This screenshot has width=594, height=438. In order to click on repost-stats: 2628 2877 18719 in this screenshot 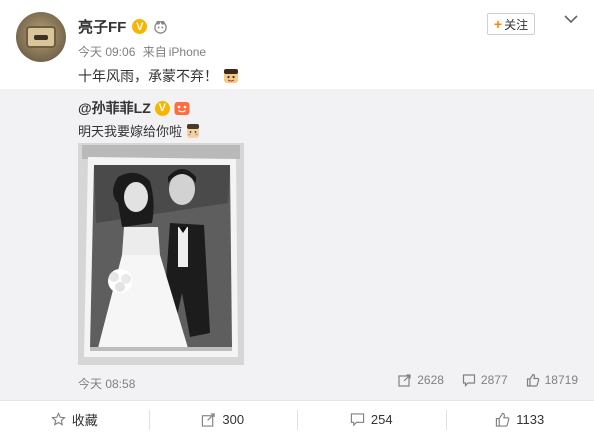, I will do `click(488, 380)`.